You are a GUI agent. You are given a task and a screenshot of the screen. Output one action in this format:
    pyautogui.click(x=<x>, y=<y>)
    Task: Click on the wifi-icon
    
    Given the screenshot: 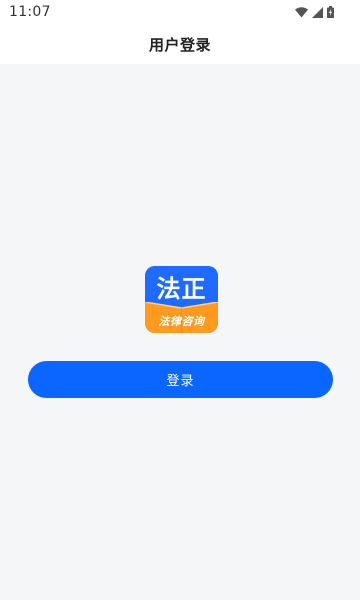 What is the action you would take?
    pyautogui.click(x=301, y=12)
    